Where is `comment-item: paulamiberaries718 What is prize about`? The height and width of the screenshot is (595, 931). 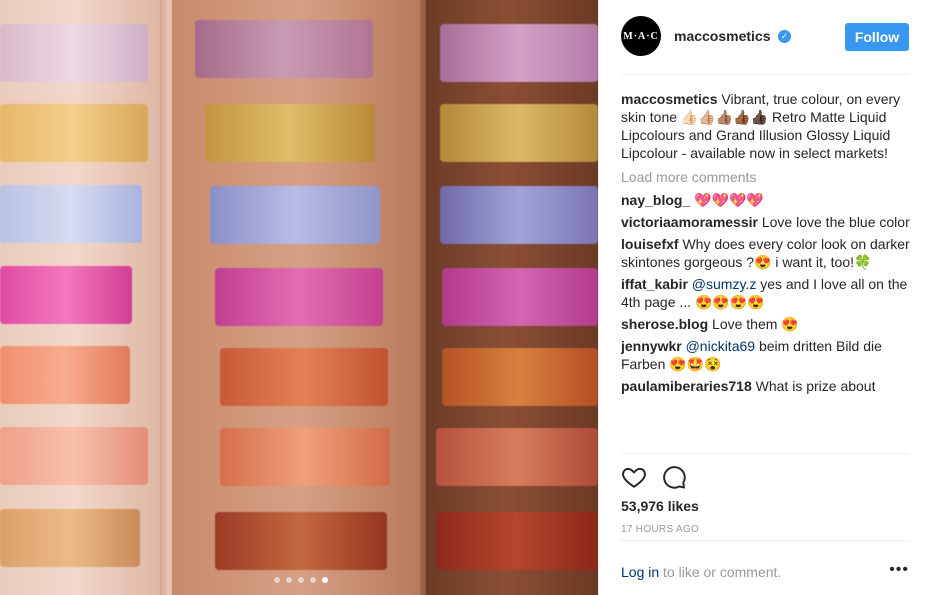
comment-item: paulamiberaries718 What is prize about is located at coordinates (766, 386).